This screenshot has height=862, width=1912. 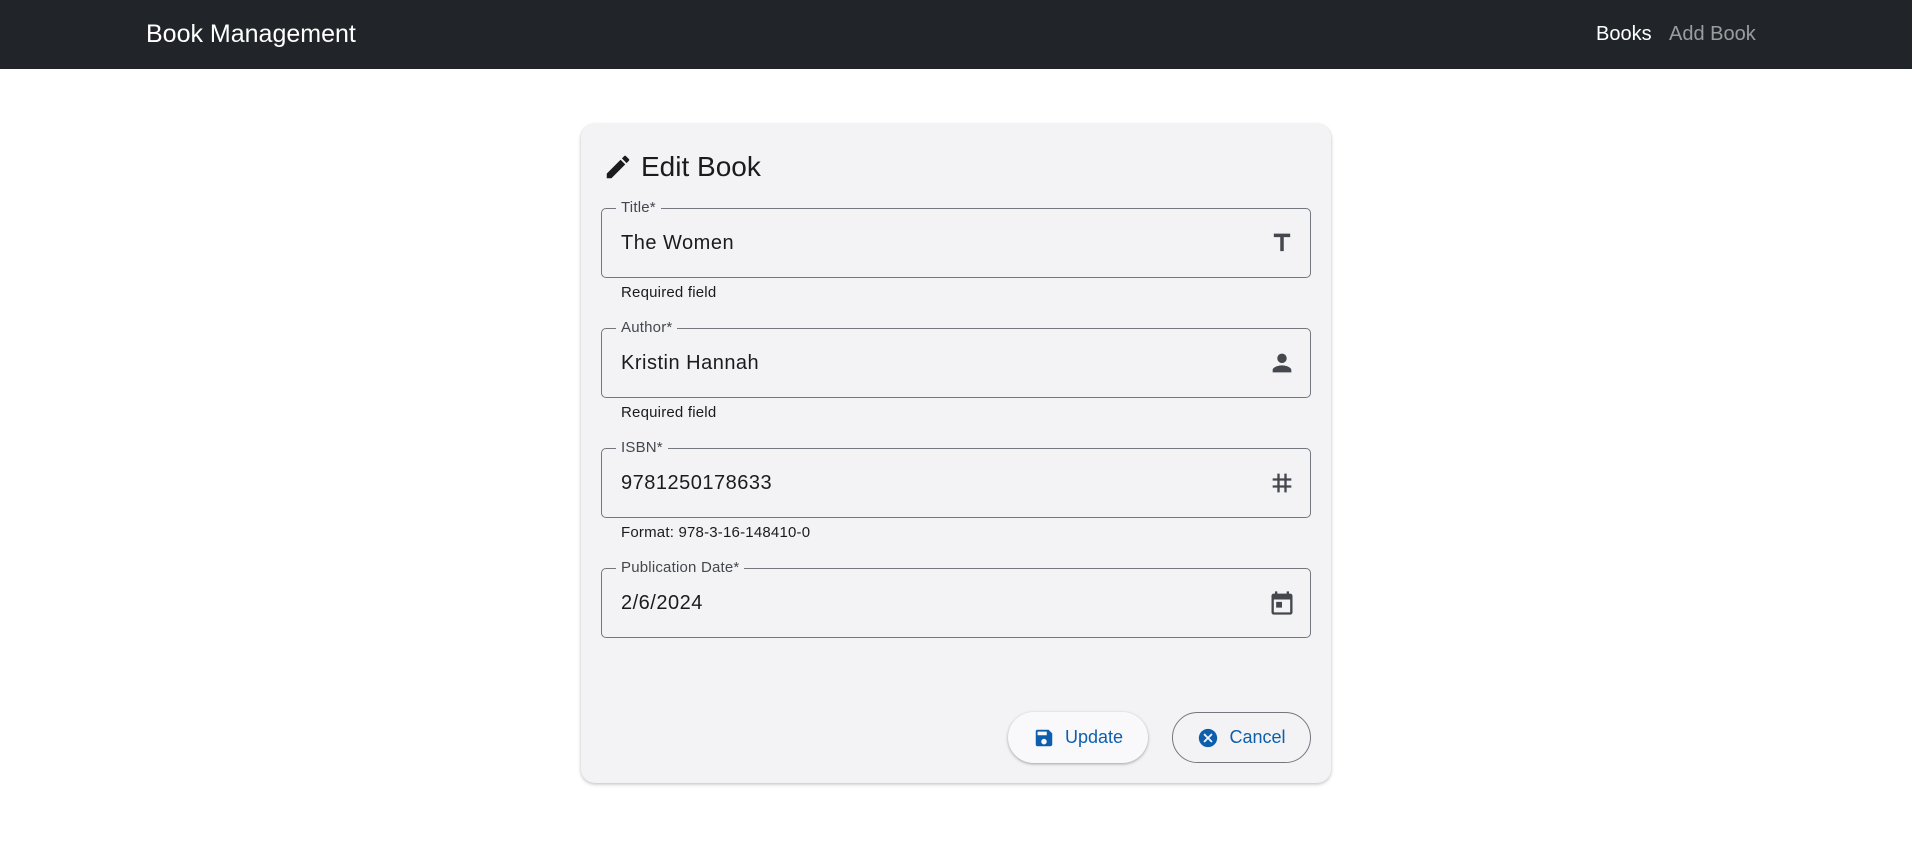 I want to click on isbn-field: ISBN*, so click(x=956, y=478).